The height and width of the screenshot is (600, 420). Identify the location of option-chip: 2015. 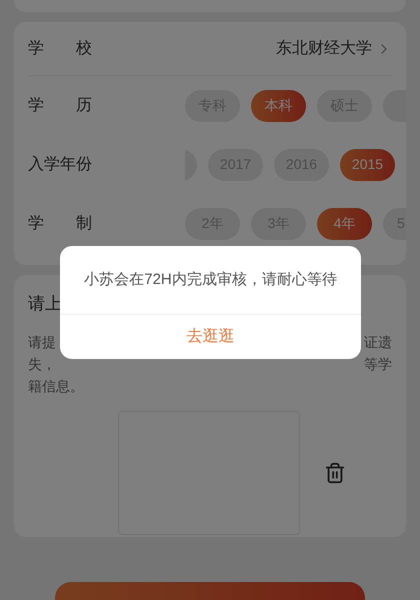
(367, 164).